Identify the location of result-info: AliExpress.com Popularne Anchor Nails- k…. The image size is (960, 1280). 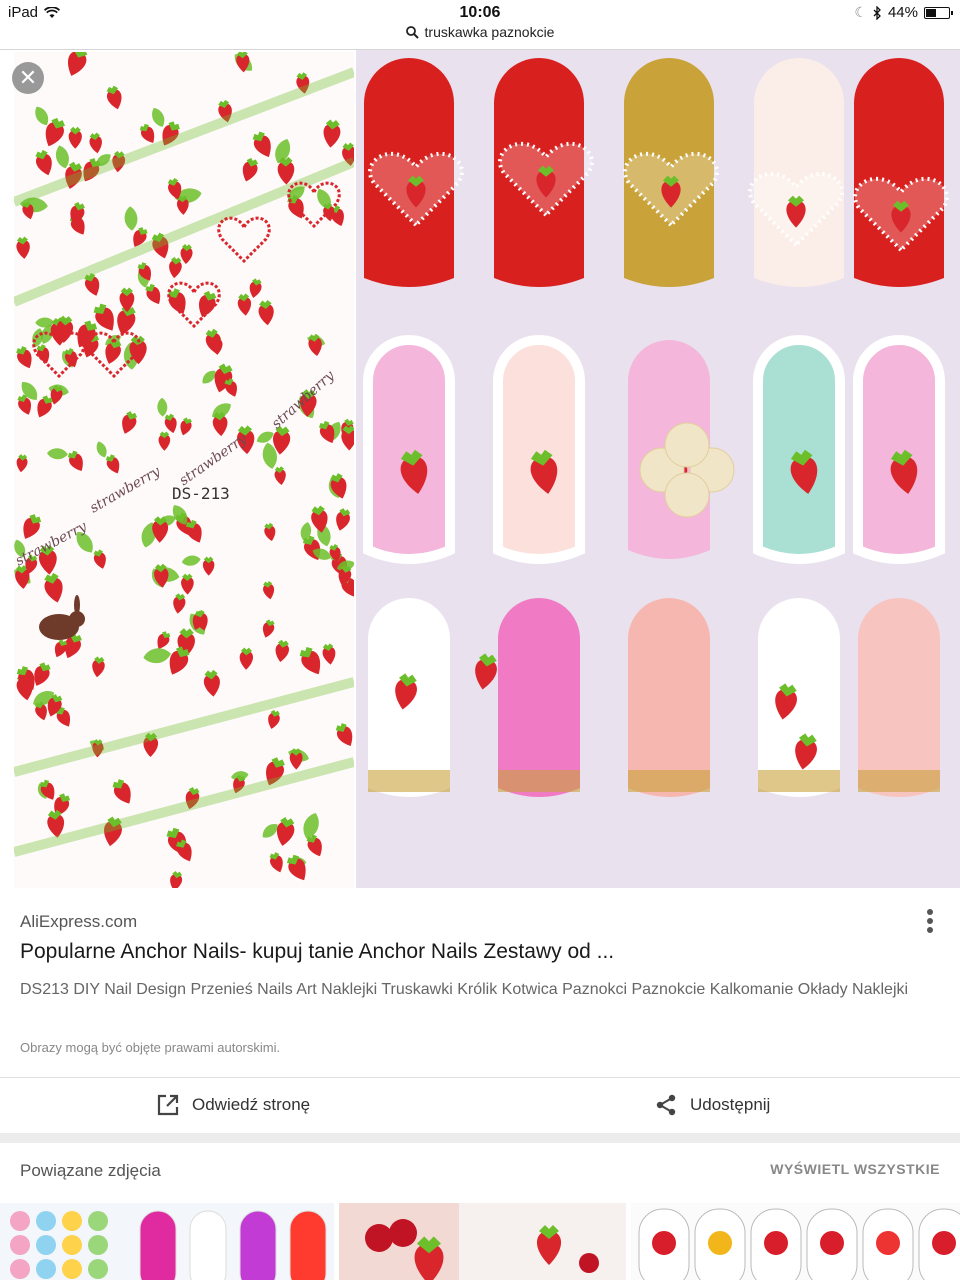
(480, 983).